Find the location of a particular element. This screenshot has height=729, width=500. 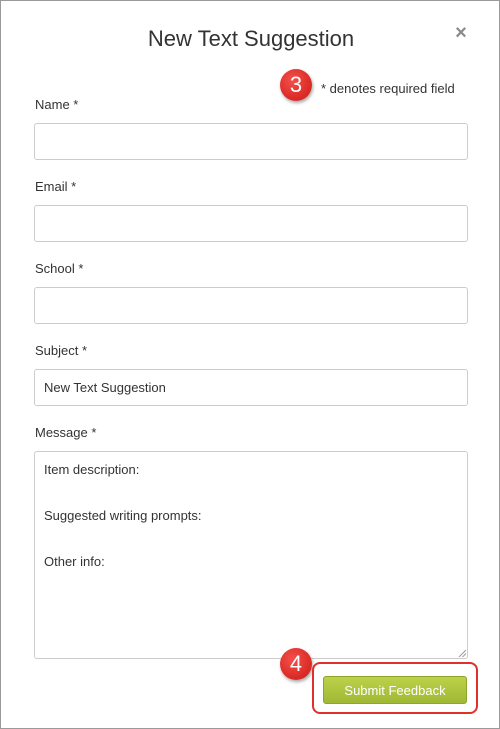

message-line-item-description: Item description: is located at coordinates (92, 469).